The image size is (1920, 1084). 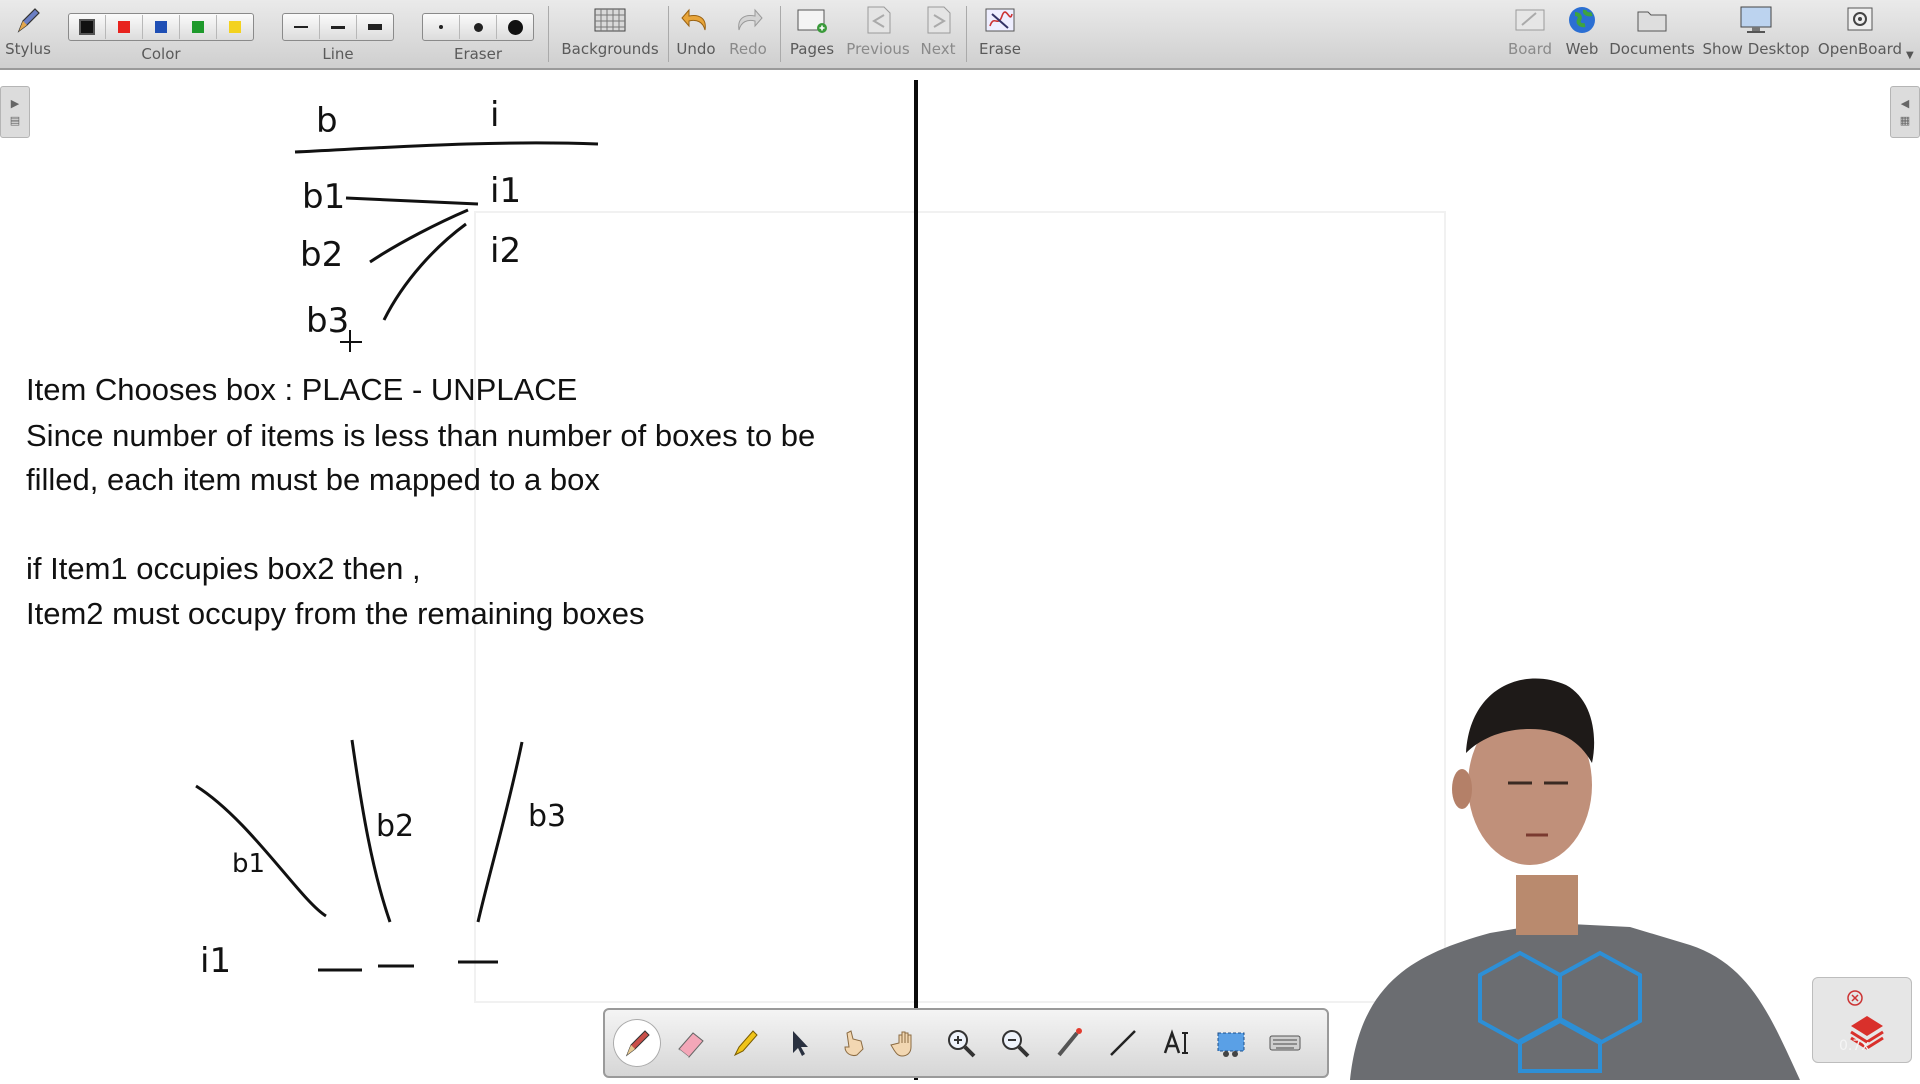 I want to click on laser-pointer-icon, so click(x=1069, y=1042).